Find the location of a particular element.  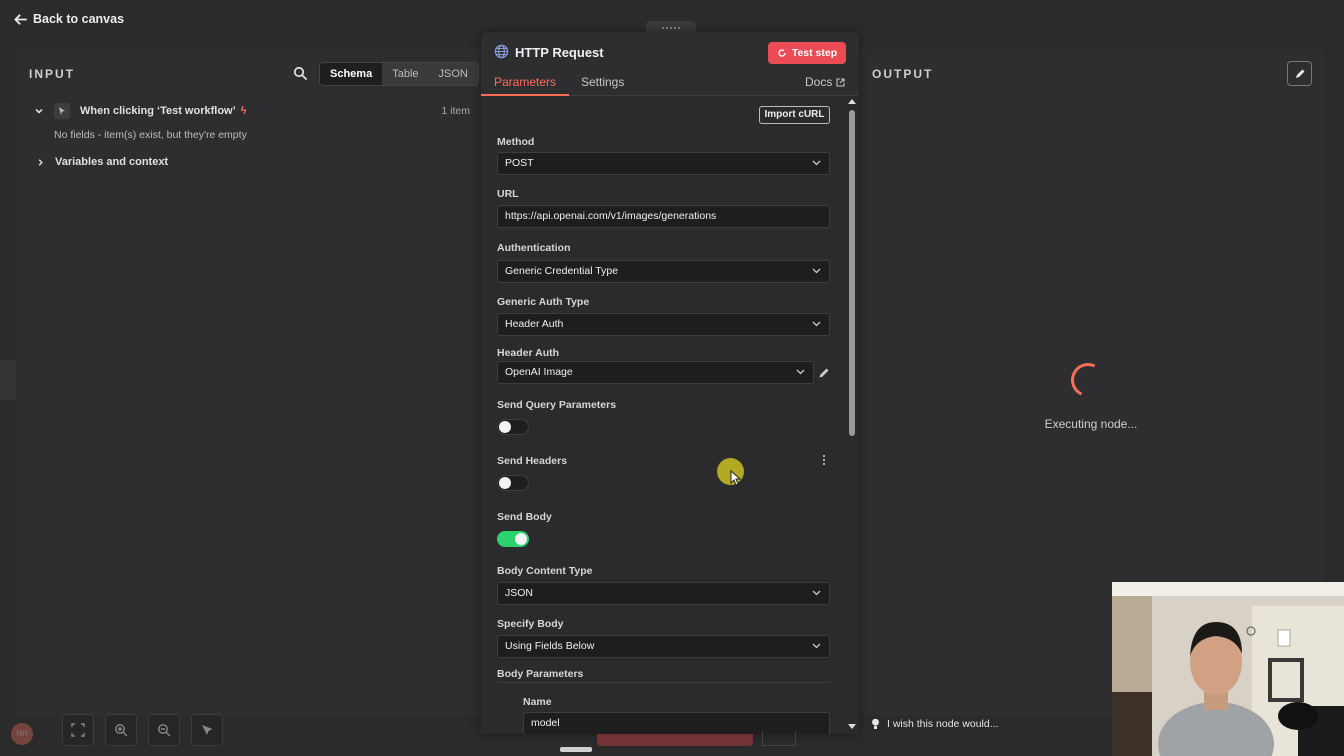

method-value: POST is located at coordinates (519, 163).